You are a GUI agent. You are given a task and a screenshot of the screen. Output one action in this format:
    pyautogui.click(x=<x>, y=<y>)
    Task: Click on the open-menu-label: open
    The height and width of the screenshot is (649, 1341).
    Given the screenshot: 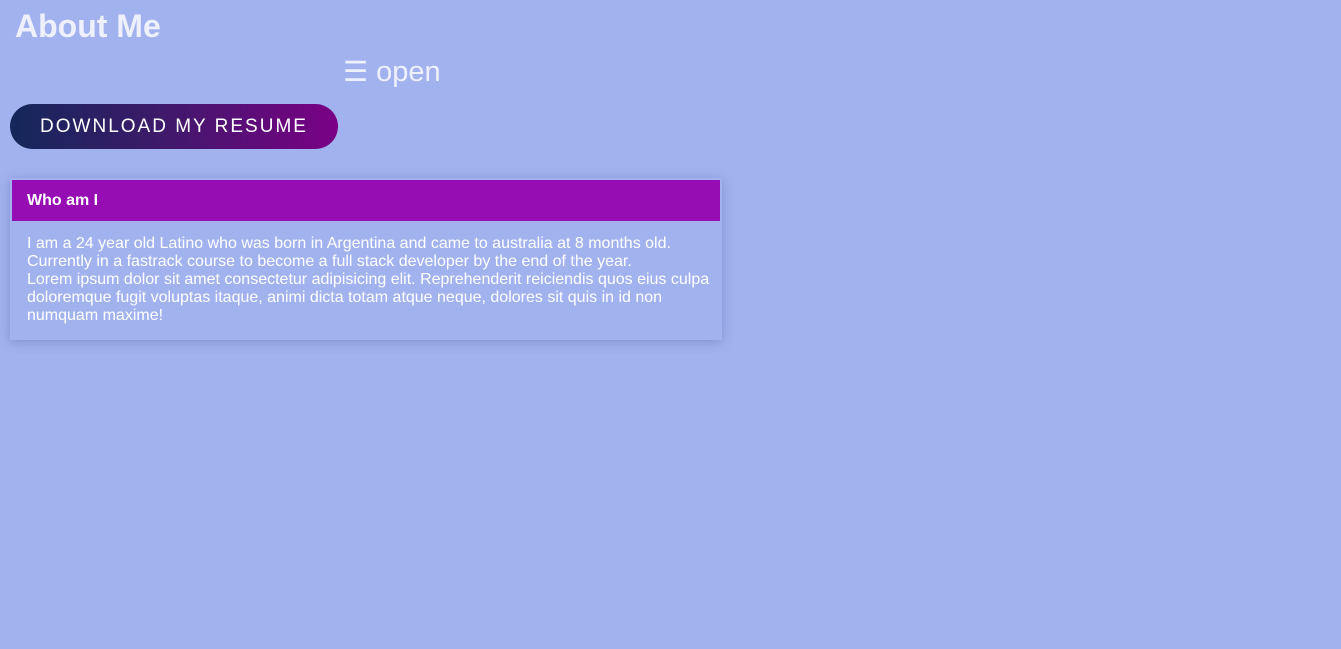 What is the action you would take?
    pyautogui.click(x=408, y=72)
    